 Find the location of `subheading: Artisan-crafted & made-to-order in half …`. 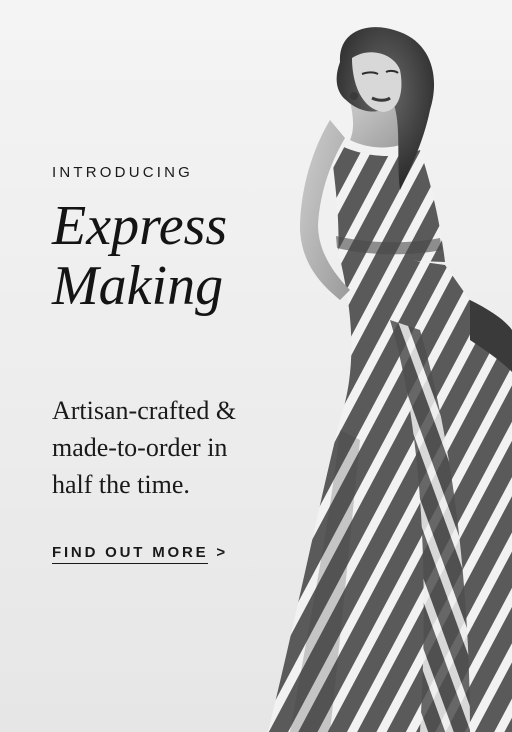

subheading: Artisan-crafted & made-to-order in half … is located at coordinates (172, 447).